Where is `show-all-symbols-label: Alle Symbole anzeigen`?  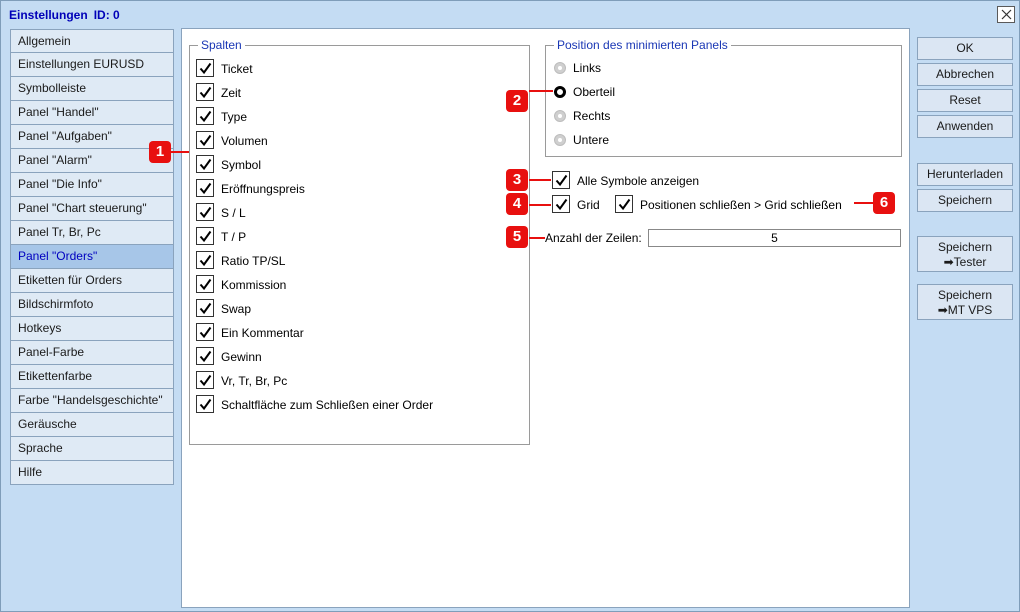
show-all-symbols-label: Alle Symbole anzeigen is located at coordinates (638, 181).